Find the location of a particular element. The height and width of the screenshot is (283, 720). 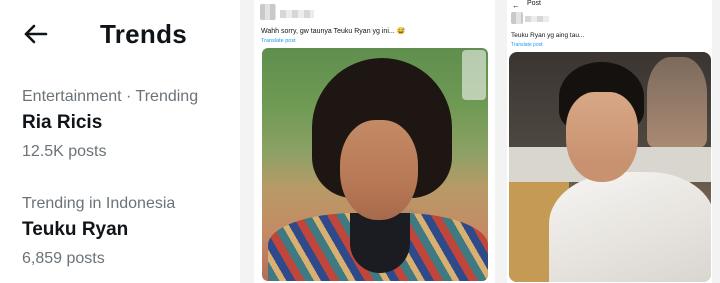

trend-post-count: 6,859 posts is located at coordinates (63, 258).